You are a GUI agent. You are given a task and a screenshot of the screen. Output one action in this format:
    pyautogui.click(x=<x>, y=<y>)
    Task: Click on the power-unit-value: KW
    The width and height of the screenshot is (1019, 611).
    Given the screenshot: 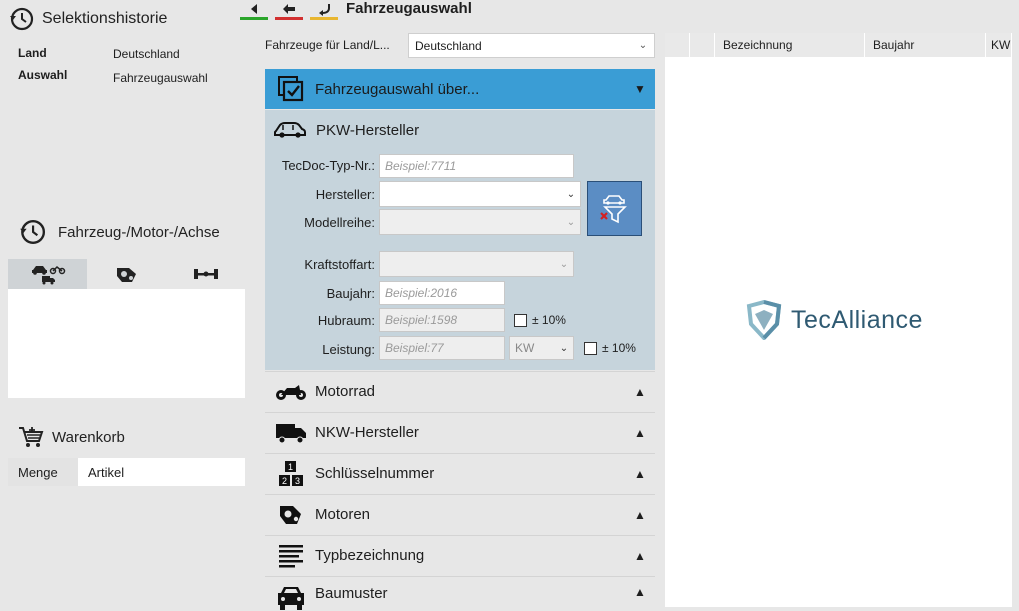 What is the action you would take?
    pyautogui.click(x=525, y=348)
    